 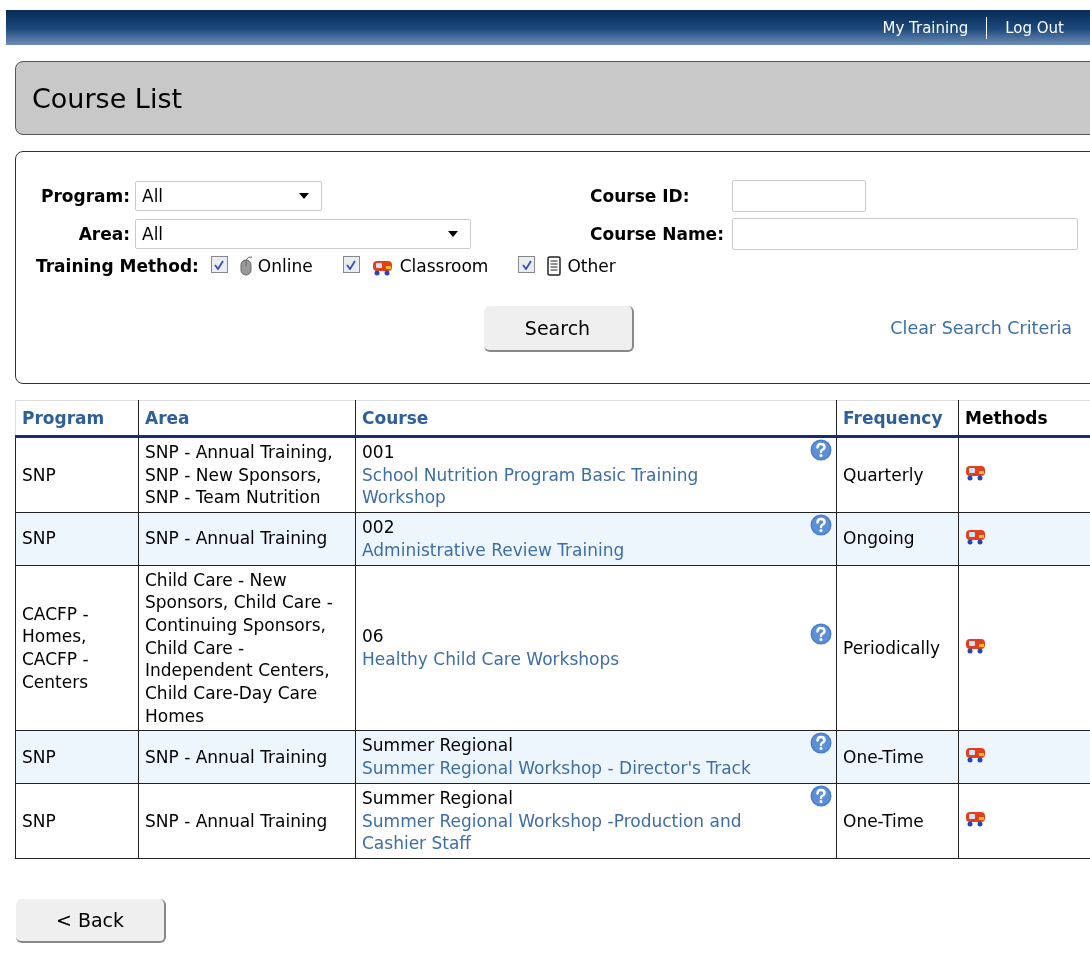 What do you see at coordinates (85, 196) in the screenshot?
I see `field-label: Program:` at bounding box center [85, 196].